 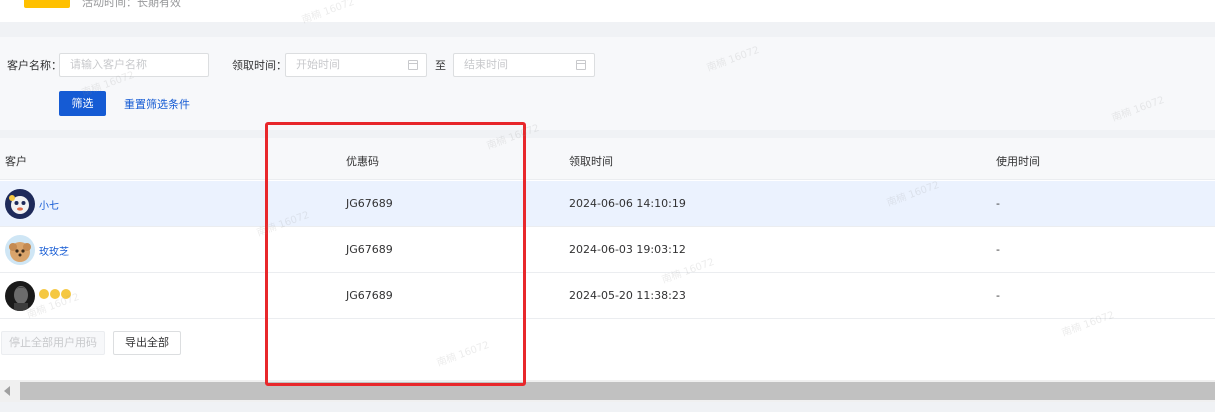 I want to click on customer-name-emoji, so click(x=55, y=294).